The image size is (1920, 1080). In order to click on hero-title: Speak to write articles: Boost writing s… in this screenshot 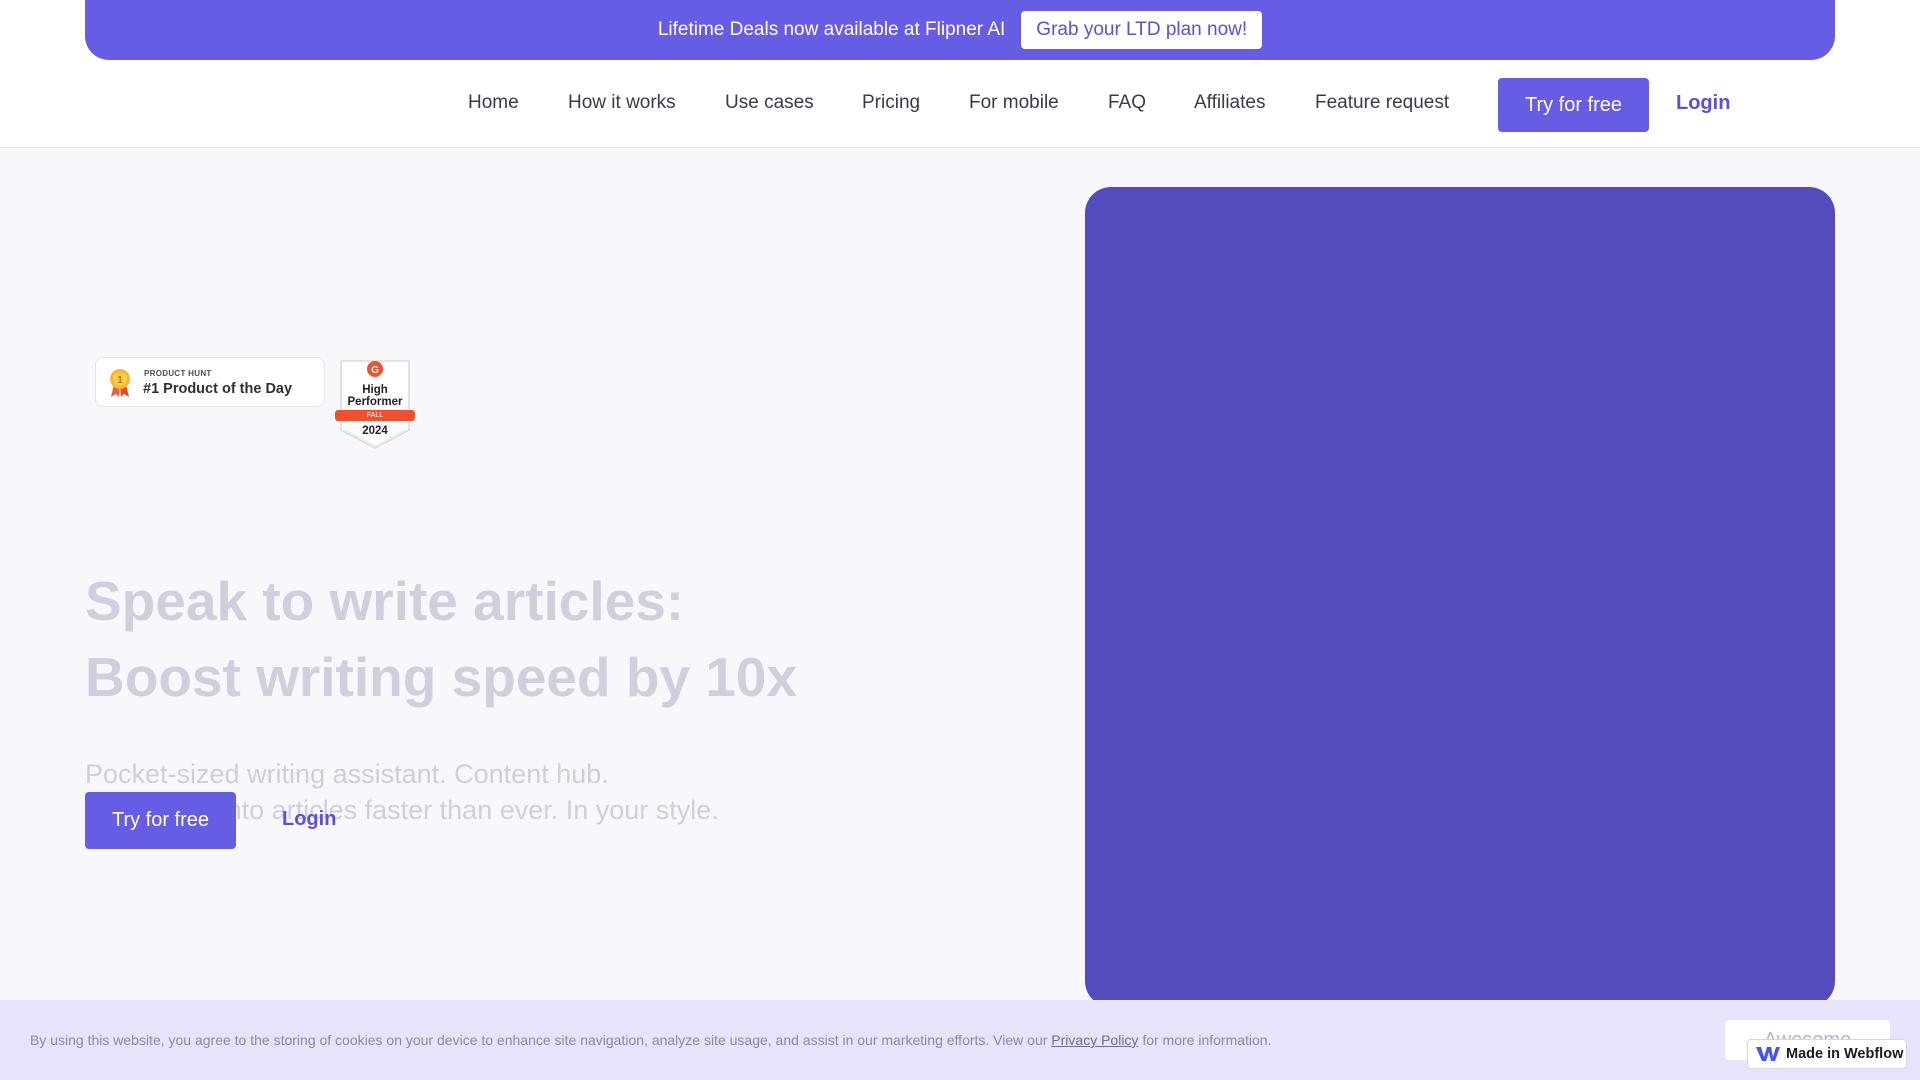, I will do `click(535, 639)`.